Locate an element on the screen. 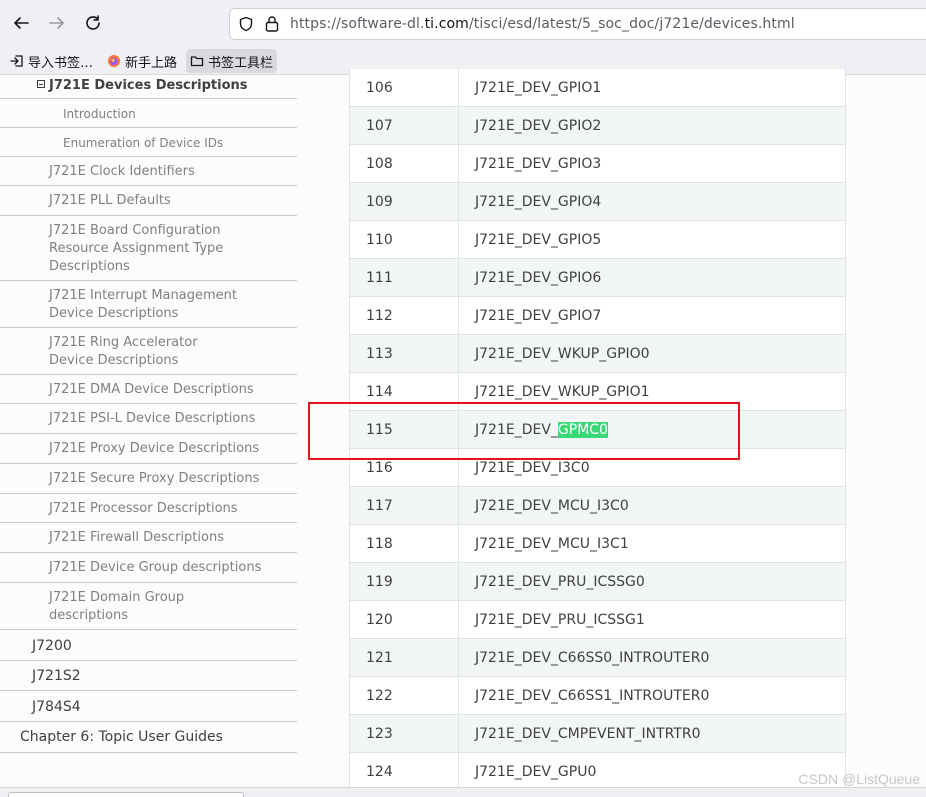 The width and height of the screenshot is (926, 797). watermark: CSDN @ListQueue is located at coordinates (859, 779).